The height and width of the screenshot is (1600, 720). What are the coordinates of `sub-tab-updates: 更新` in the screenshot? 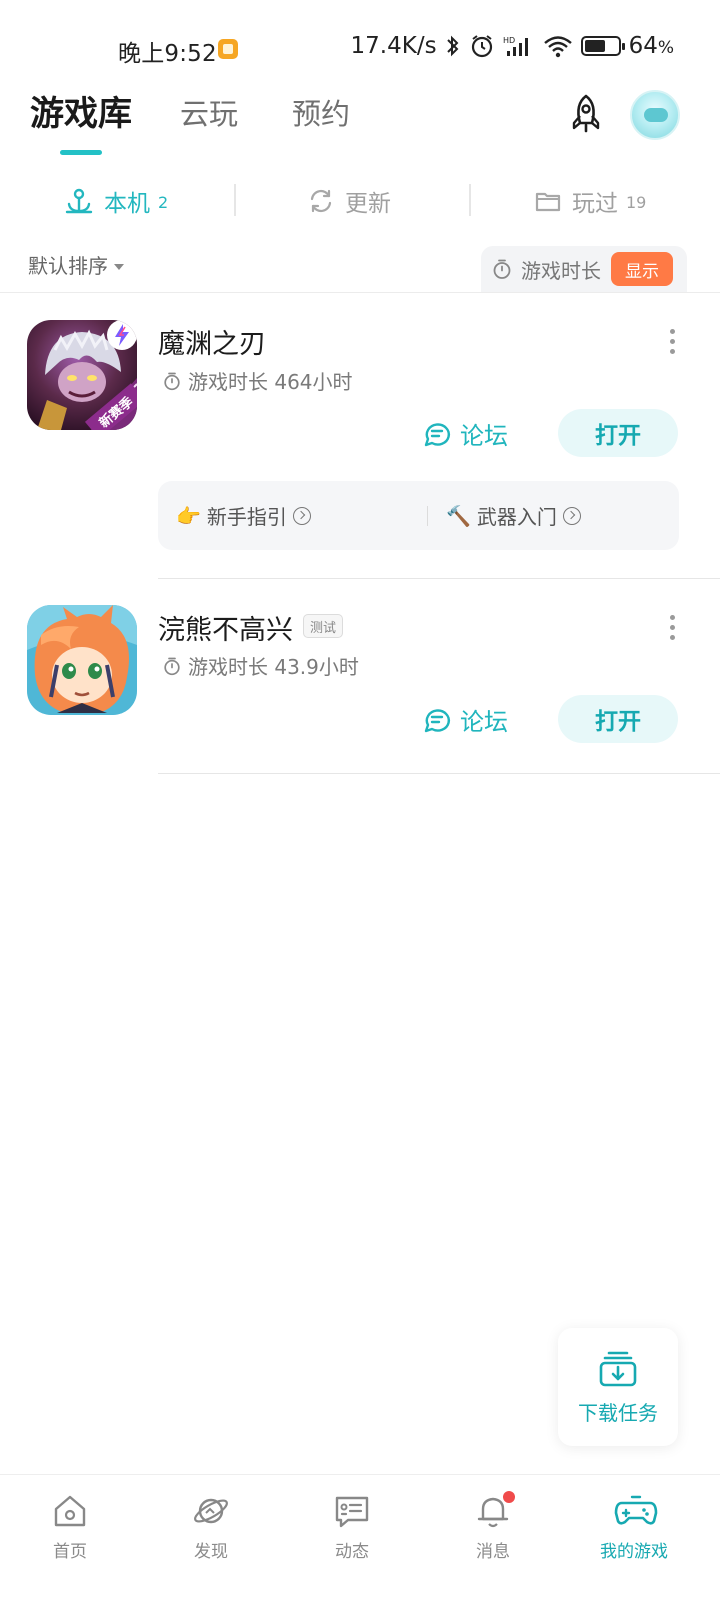 It's located at (349, 201).